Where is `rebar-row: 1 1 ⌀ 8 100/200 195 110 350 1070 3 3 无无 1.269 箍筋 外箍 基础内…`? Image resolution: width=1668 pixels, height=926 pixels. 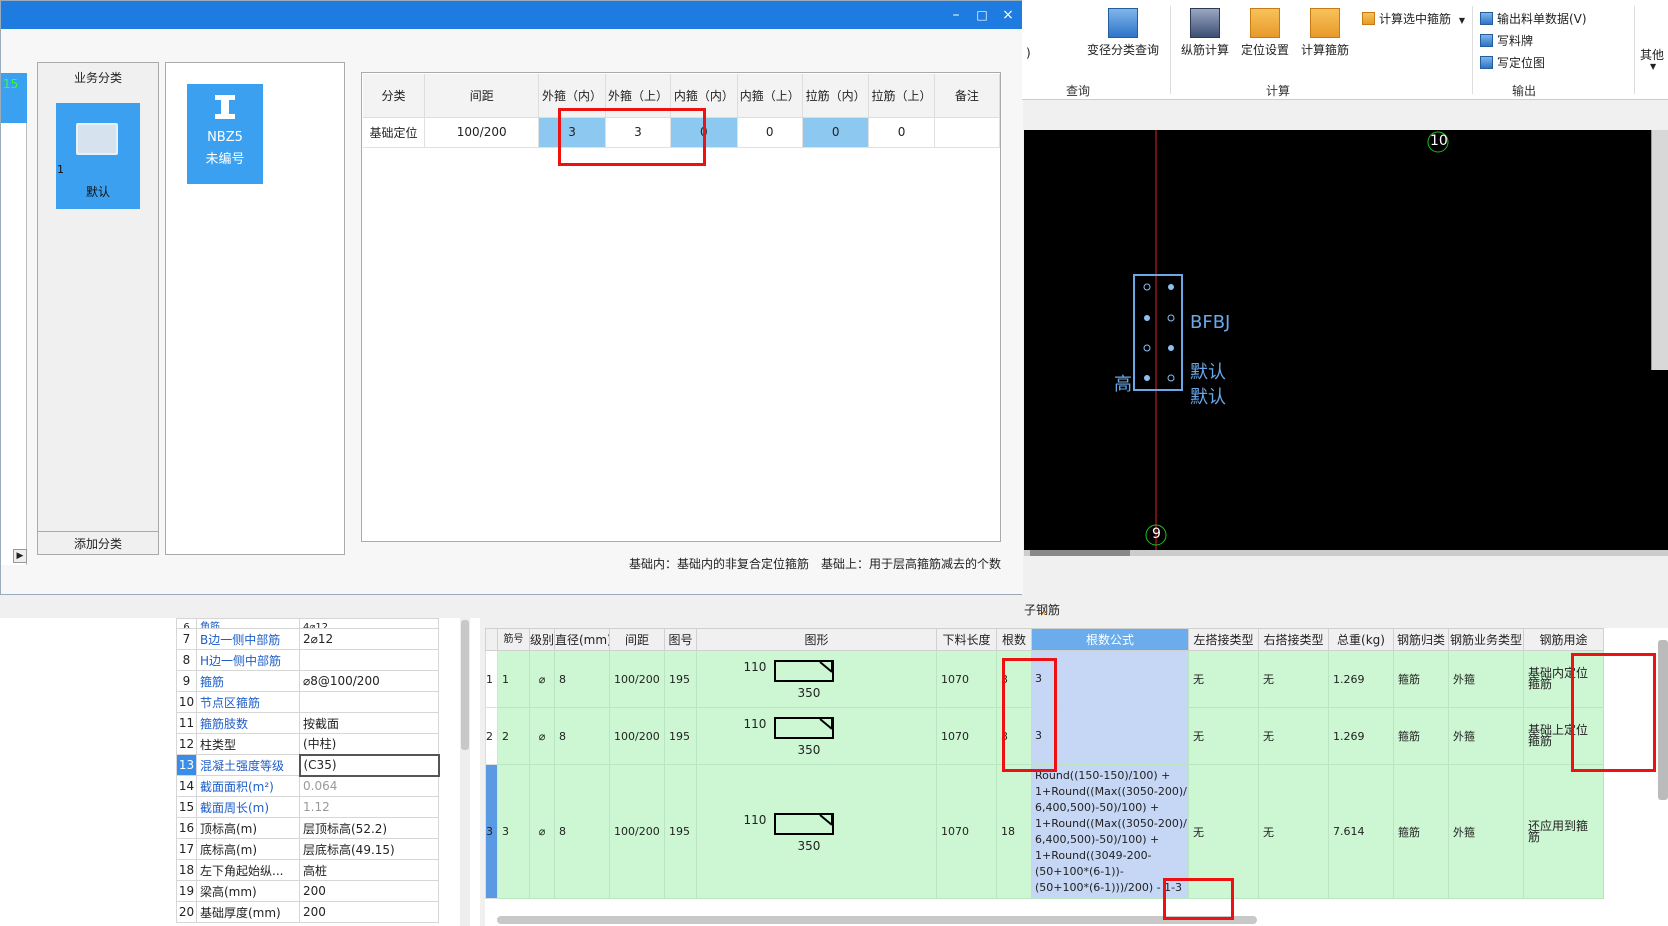
rebar-row: 1 1 ⌀ 8 100/200 195 110 350 1070 3 3 无无 1.269 箍筋 外箍 基础内… is located at coordinates (1044, 679).